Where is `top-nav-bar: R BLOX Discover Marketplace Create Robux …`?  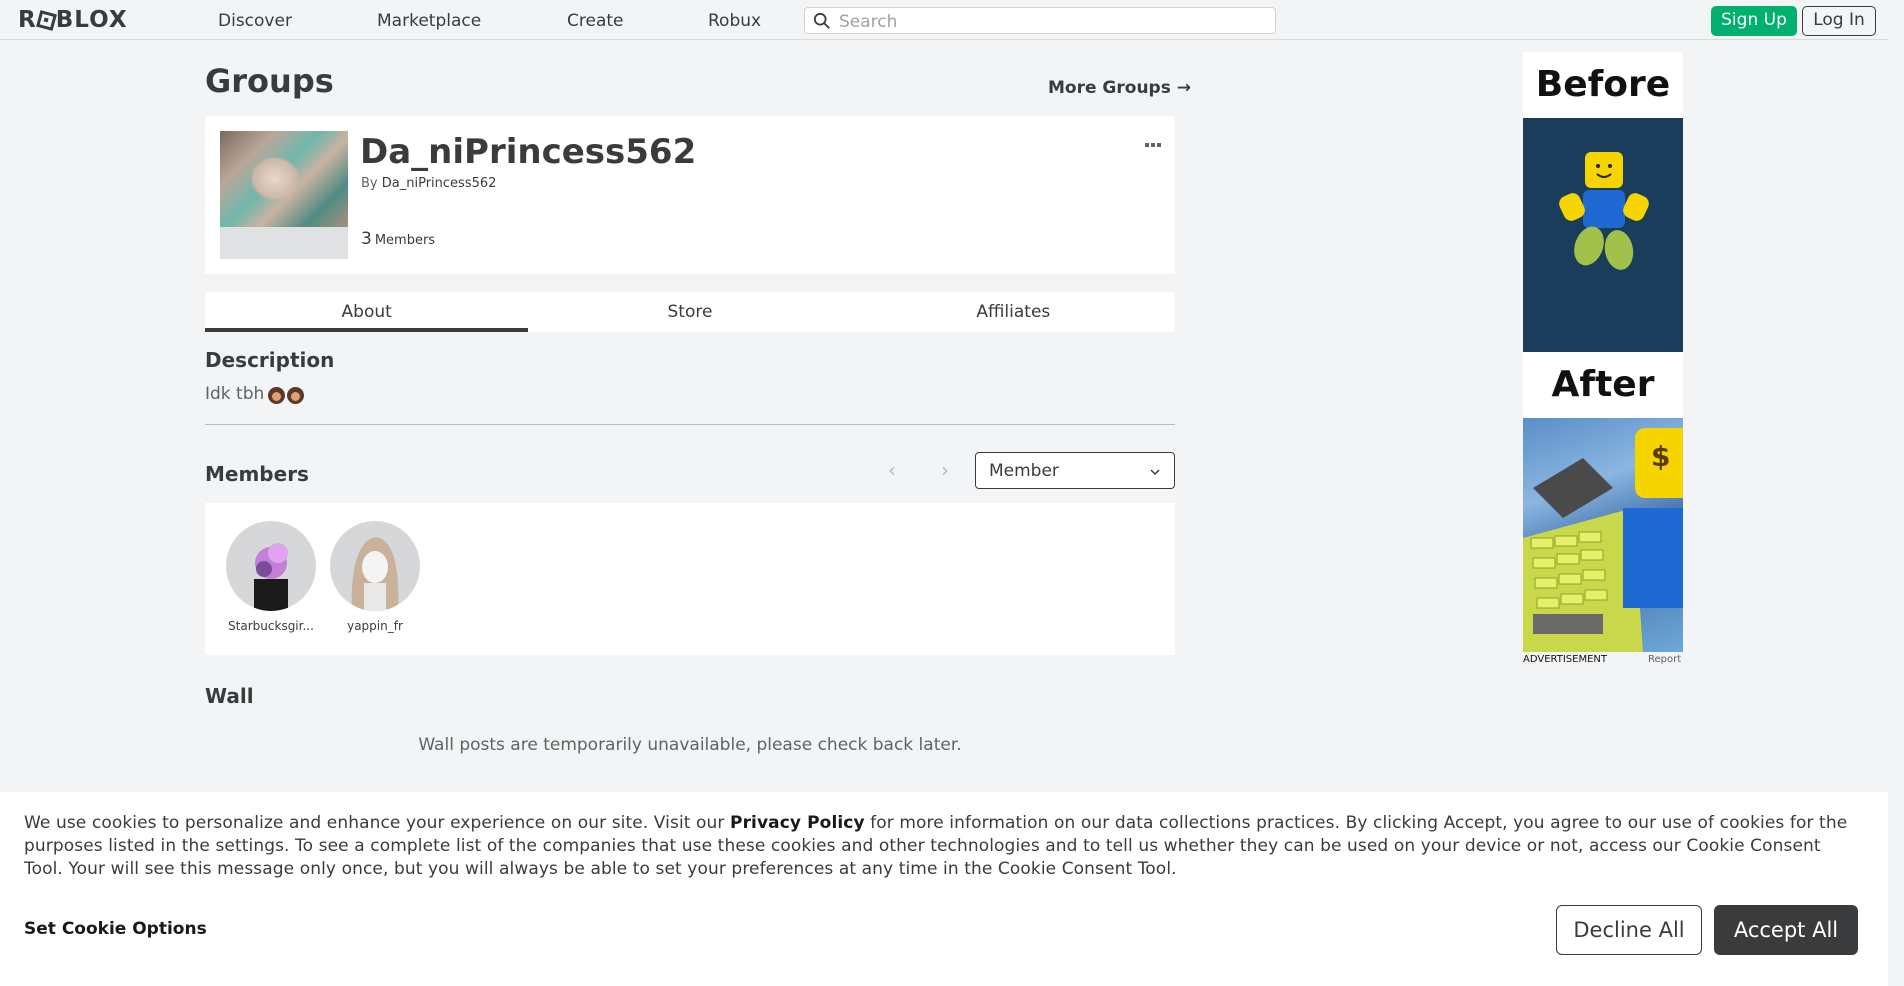
top-nav-bar: R BLOX Discover Marketplace Create Robux … is located at coordinates (952, 20).